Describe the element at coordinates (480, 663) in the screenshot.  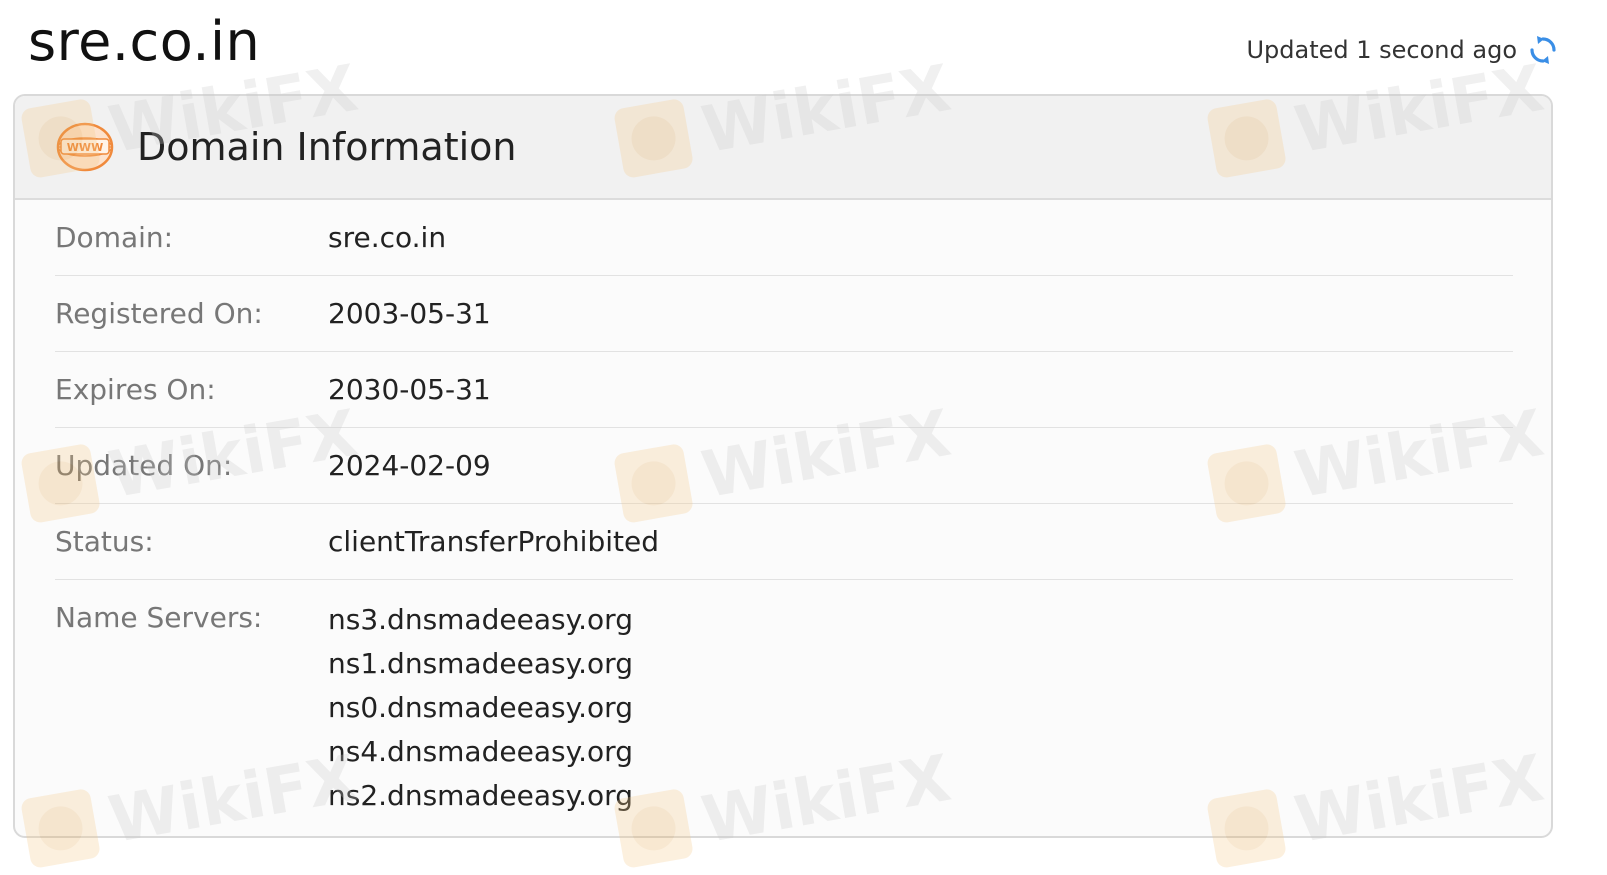
I see `name-server-item: ns1.dnsmadeeasy.org` at that location.